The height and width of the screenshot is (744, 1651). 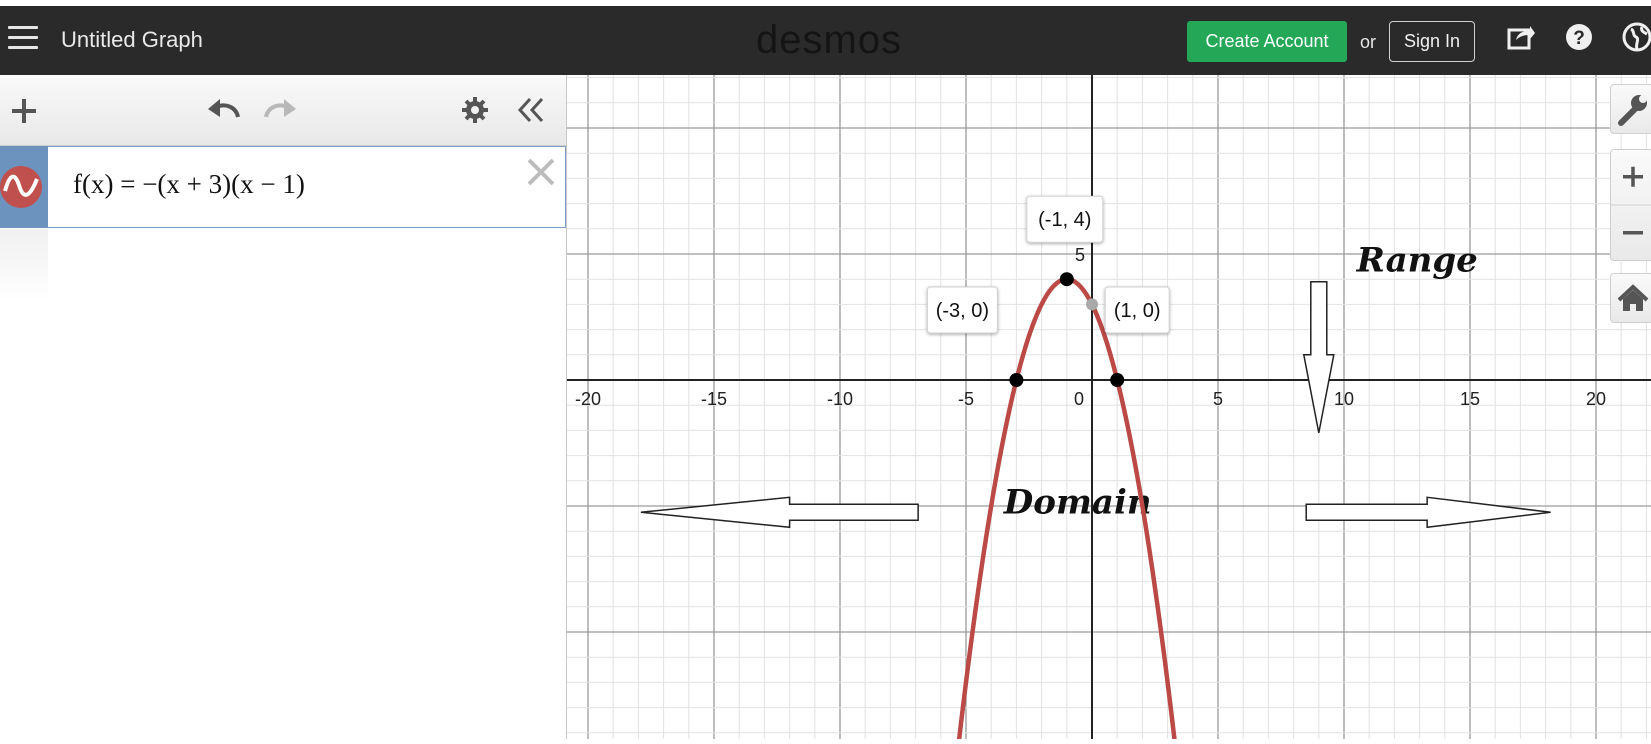 I want to click on expression-formula: f(x) = −(x + 3)(x − 1), so click(x=189, y=184).